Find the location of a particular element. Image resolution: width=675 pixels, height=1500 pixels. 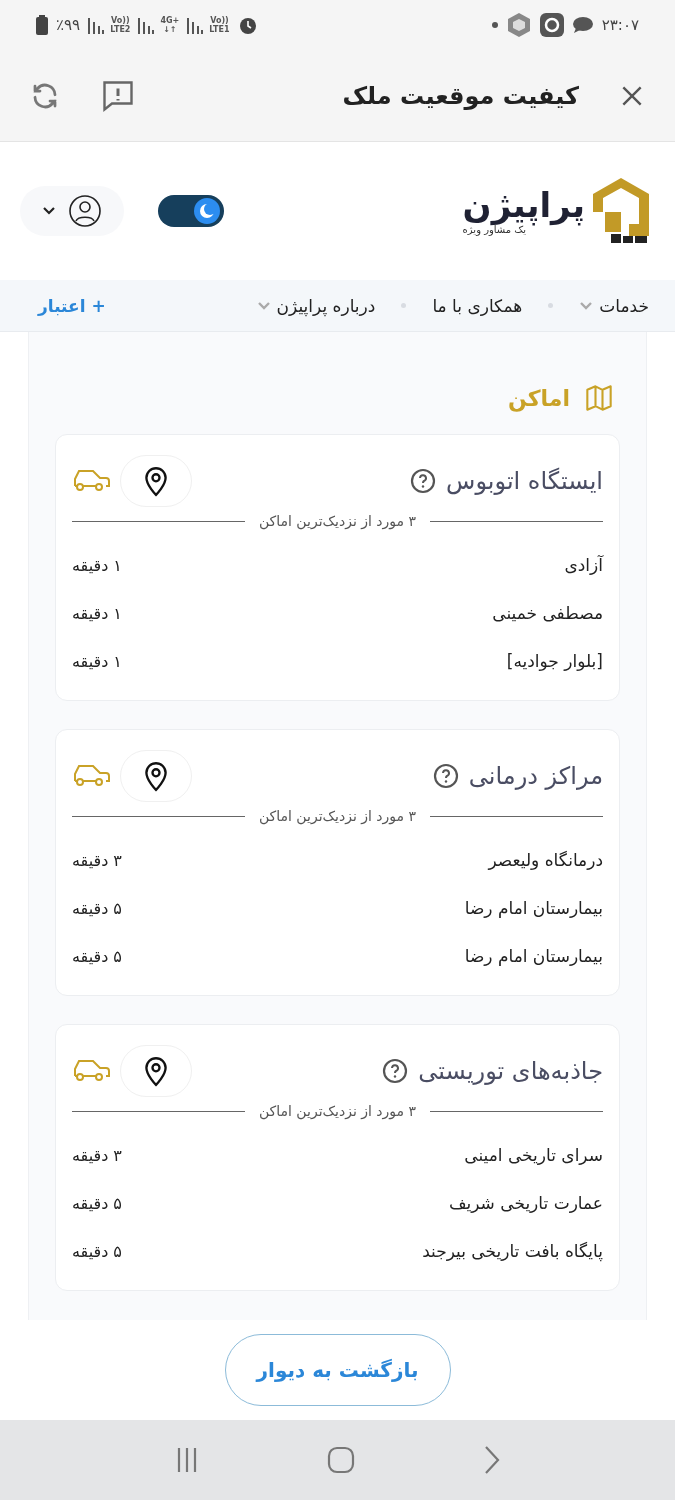

logo-tagline: یک مشاور ویژه is located at coordinates (494, 230).